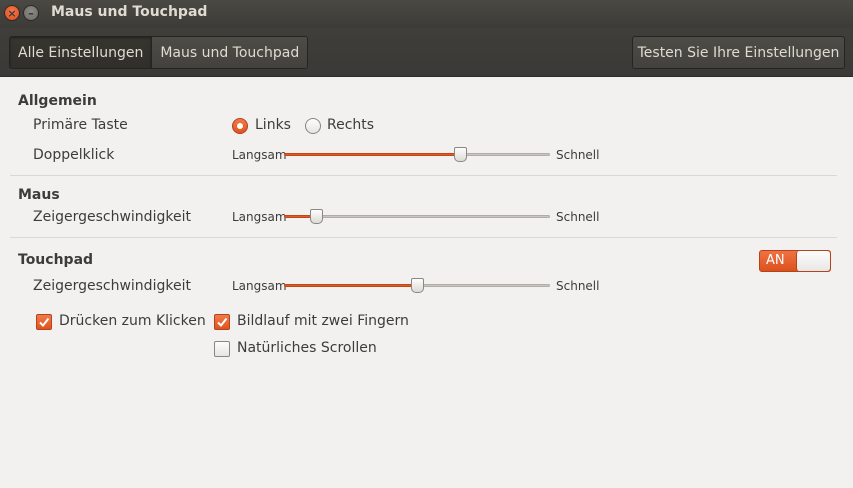 The image size is (853, 488). I want to click on double-click-slider-handle, so click(460, 154).